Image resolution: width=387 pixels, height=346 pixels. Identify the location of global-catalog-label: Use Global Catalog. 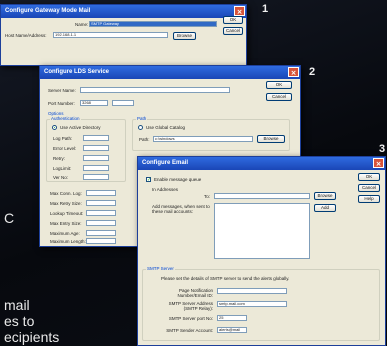
(166, 127).